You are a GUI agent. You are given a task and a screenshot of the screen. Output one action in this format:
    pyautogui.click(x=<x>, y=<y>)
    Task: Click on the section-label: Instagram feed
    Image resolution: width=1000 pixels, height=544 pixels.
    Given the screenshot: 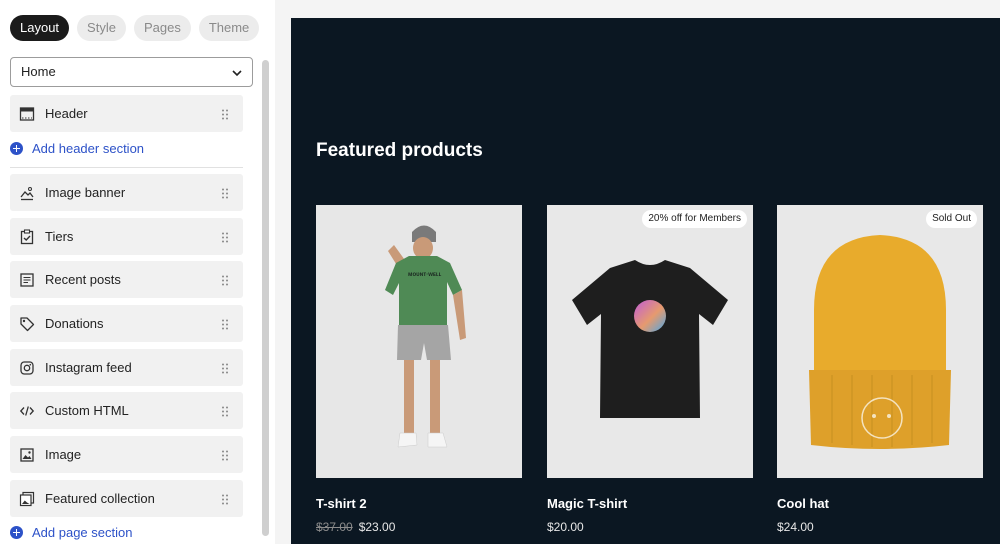 What is the action you would take?
    pyautogui.click(x=88, y=367)
    